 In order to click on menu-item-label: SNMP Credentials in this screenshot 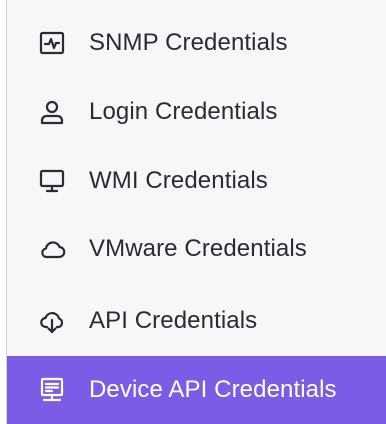, I will do `click(188, 42)`.